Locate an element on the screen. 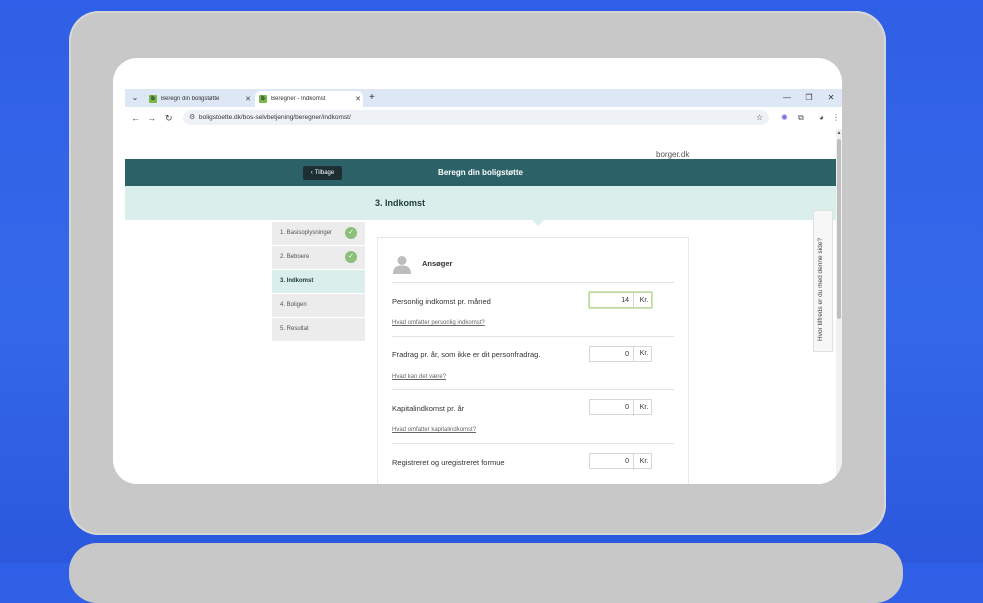 The width and height of the screenshot is (983, 603). step-label: 3. Indkomst is located at coordinates (297, 281).